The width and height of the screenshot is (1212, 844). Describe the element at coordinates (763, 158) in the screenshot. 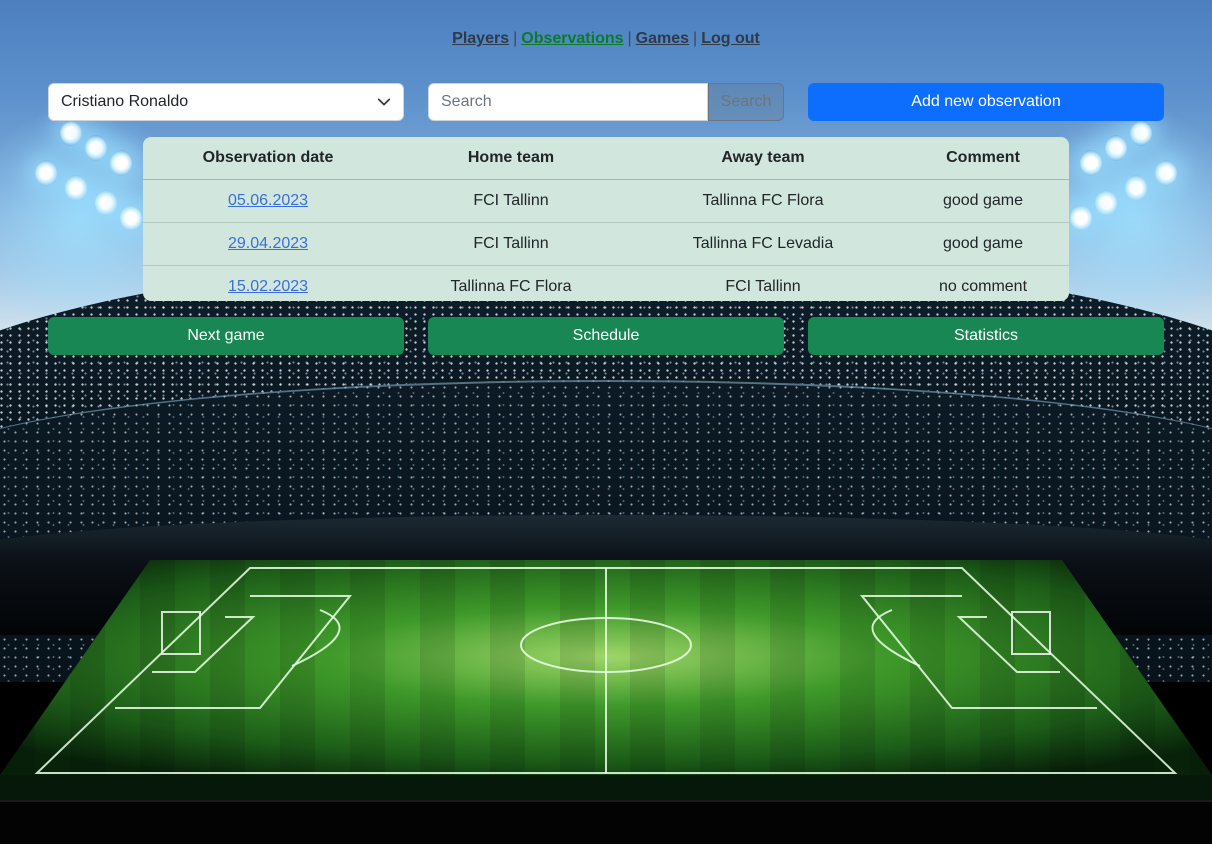

I see `column-header-away-team: Away team` at that location.